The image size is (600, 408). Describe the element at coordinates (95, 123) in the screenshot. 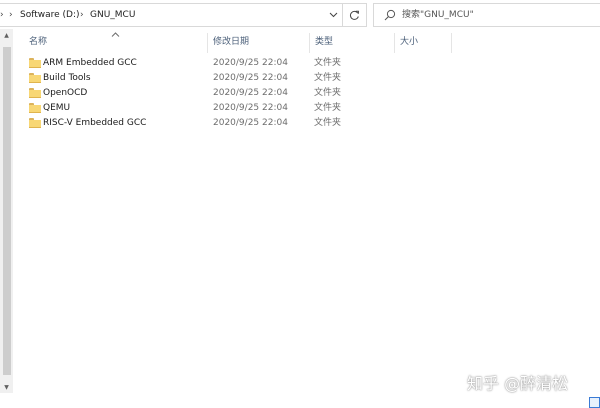

I see `file-name: RISC-V Embedded GCC` at that location.